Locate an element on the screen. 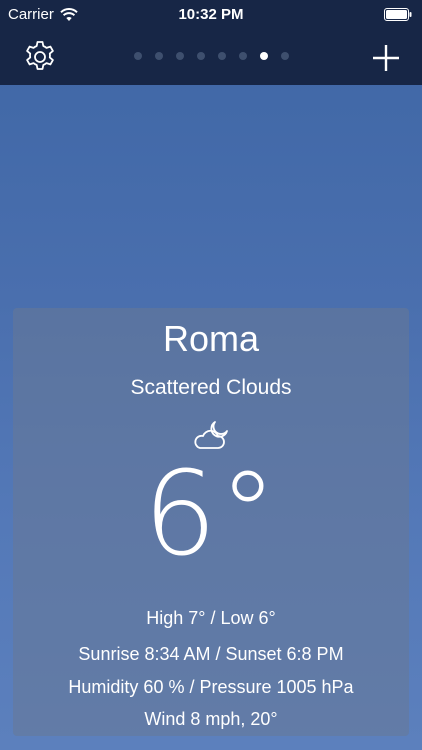  temperature: 6° is located at coordinates (211, 514).